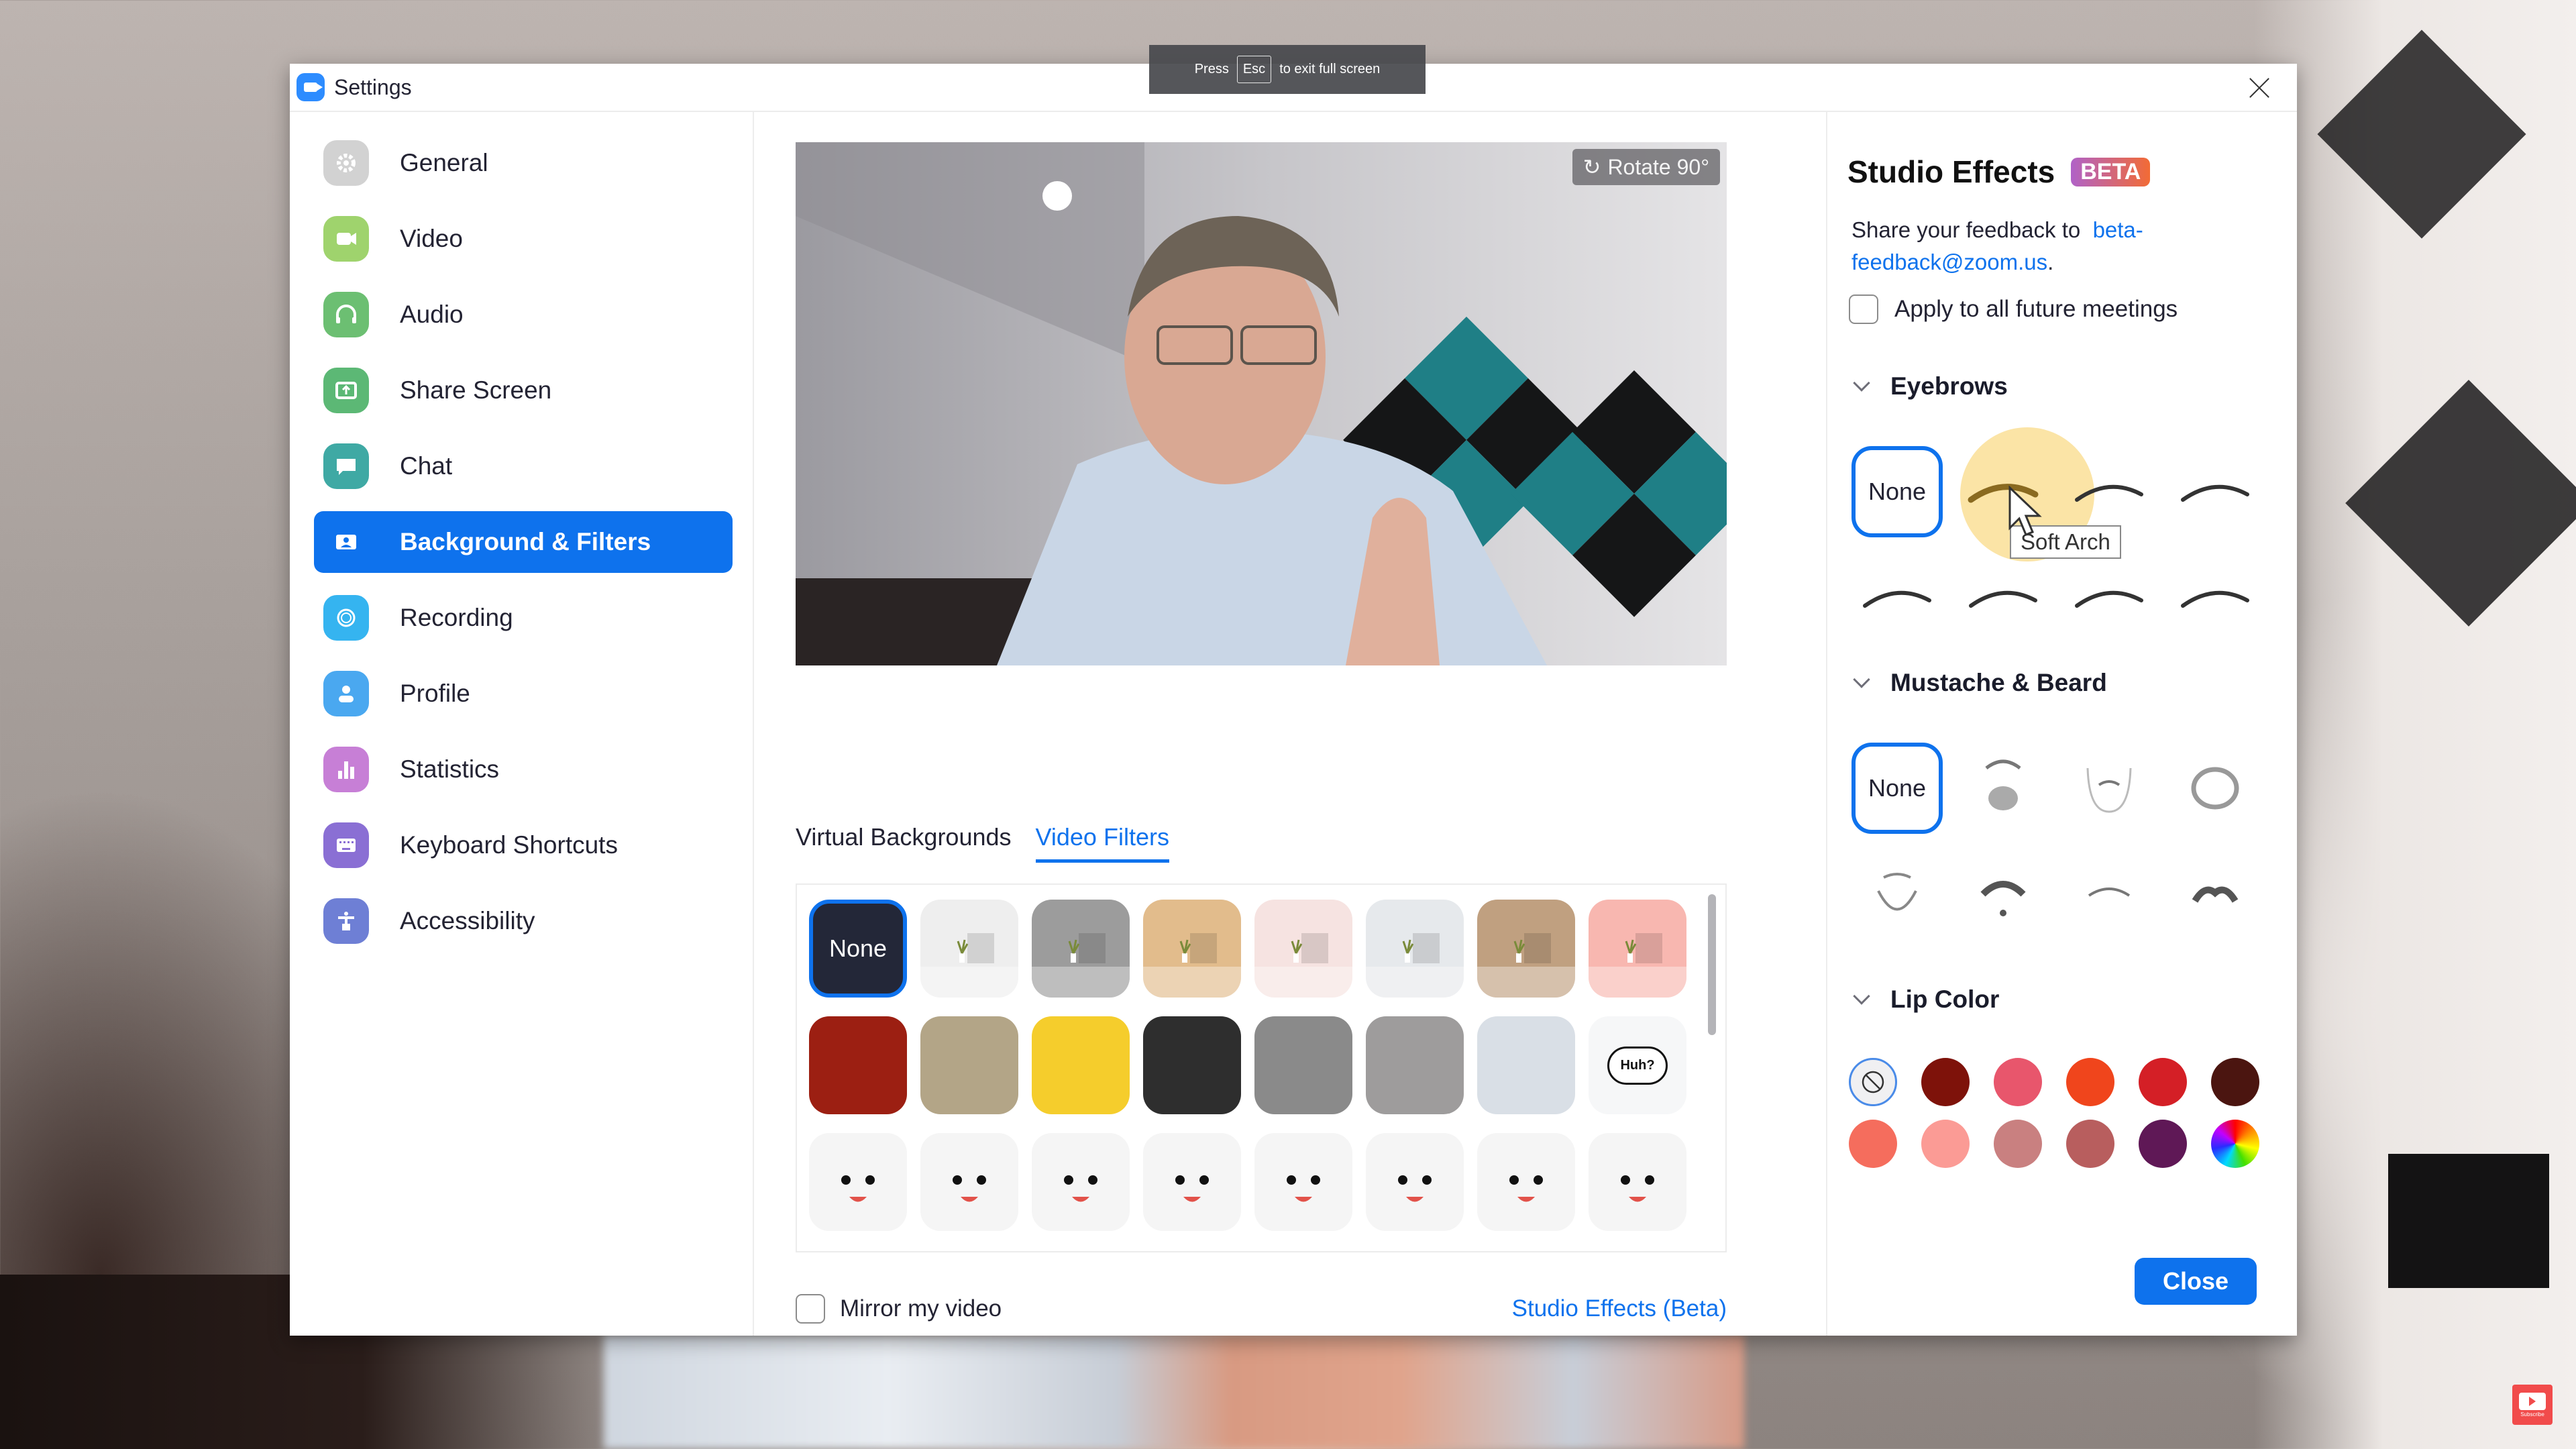  I want to click on filter-speech-bubble: Huh?, so click(1637, 1065).